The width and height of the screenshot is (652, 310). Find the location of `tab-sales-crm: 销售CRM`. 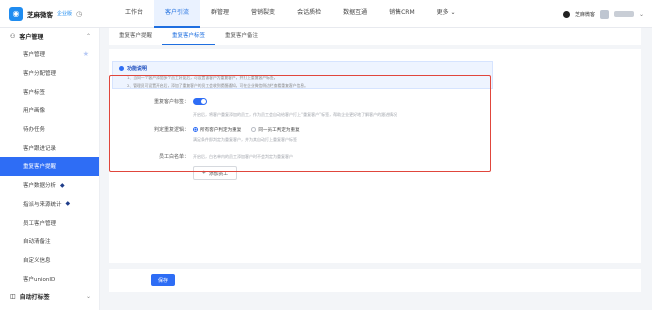

tab-sales-crm: 销售CRM is located at coordinates (402, 14).